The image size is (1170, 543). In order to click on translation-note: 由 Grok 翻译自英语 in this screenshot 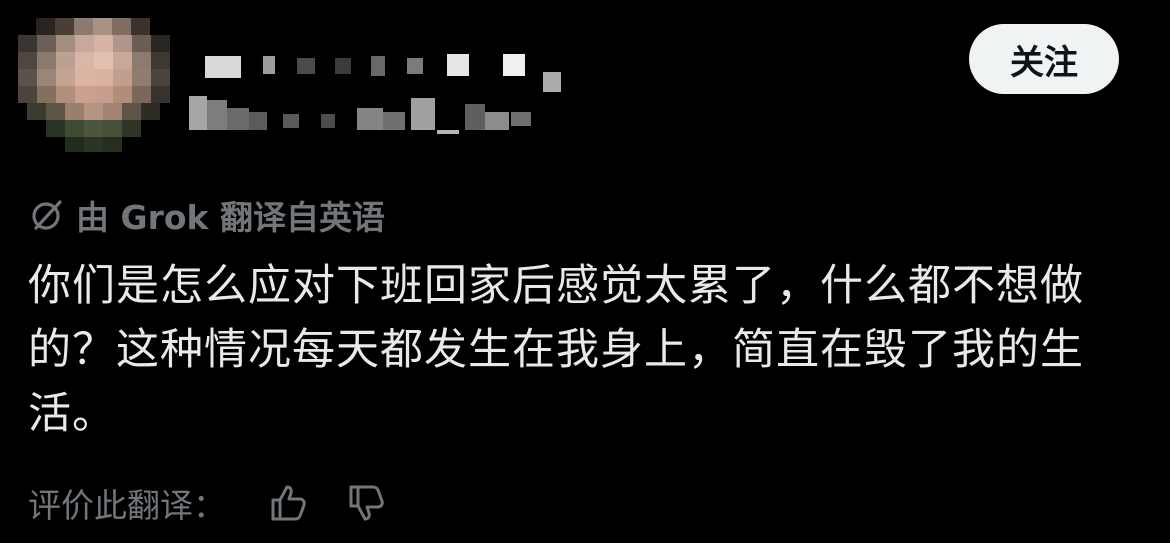, I will do `click(207, 215)`.